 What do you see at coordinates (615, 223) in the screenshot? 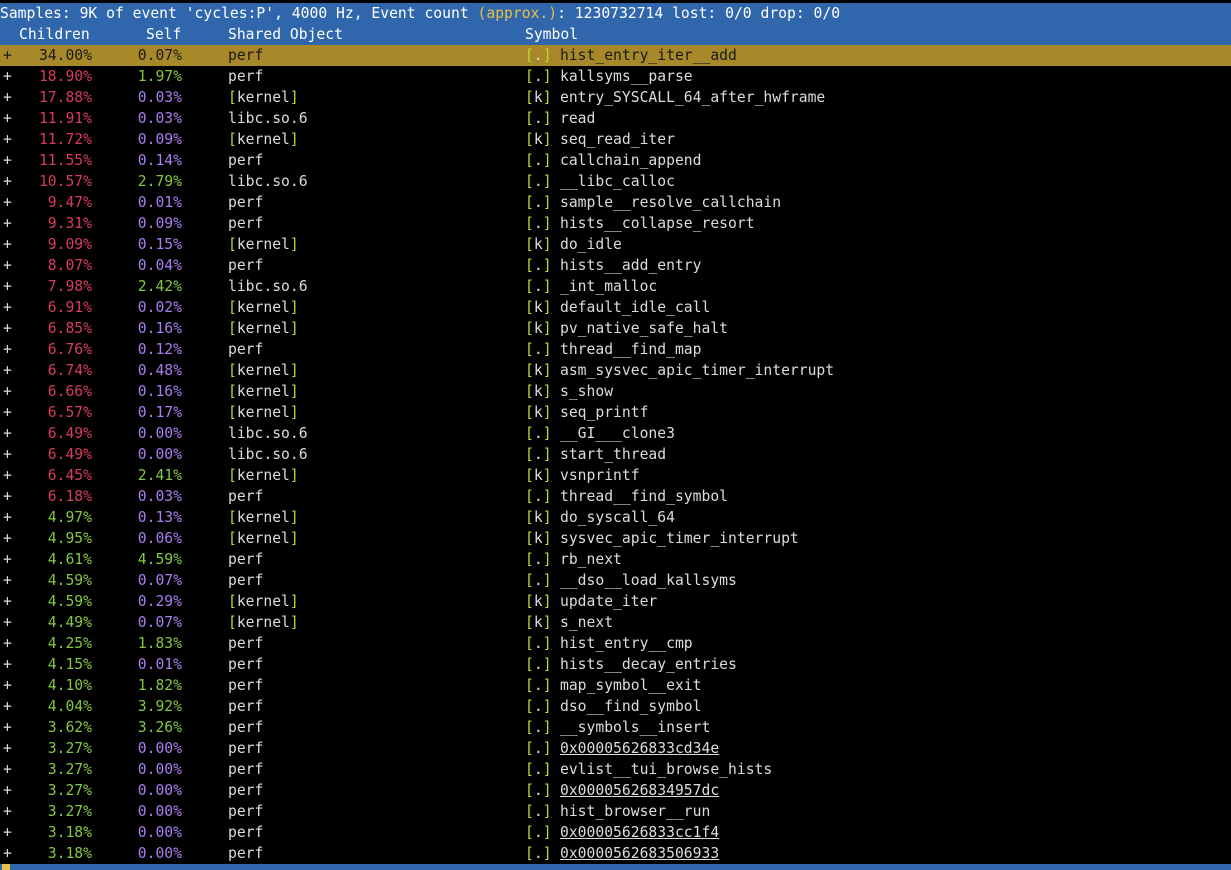
I see `table-row: +9.31% 0.09% perf [.] hists__collapse_resort` at bounding box center [615, 223].